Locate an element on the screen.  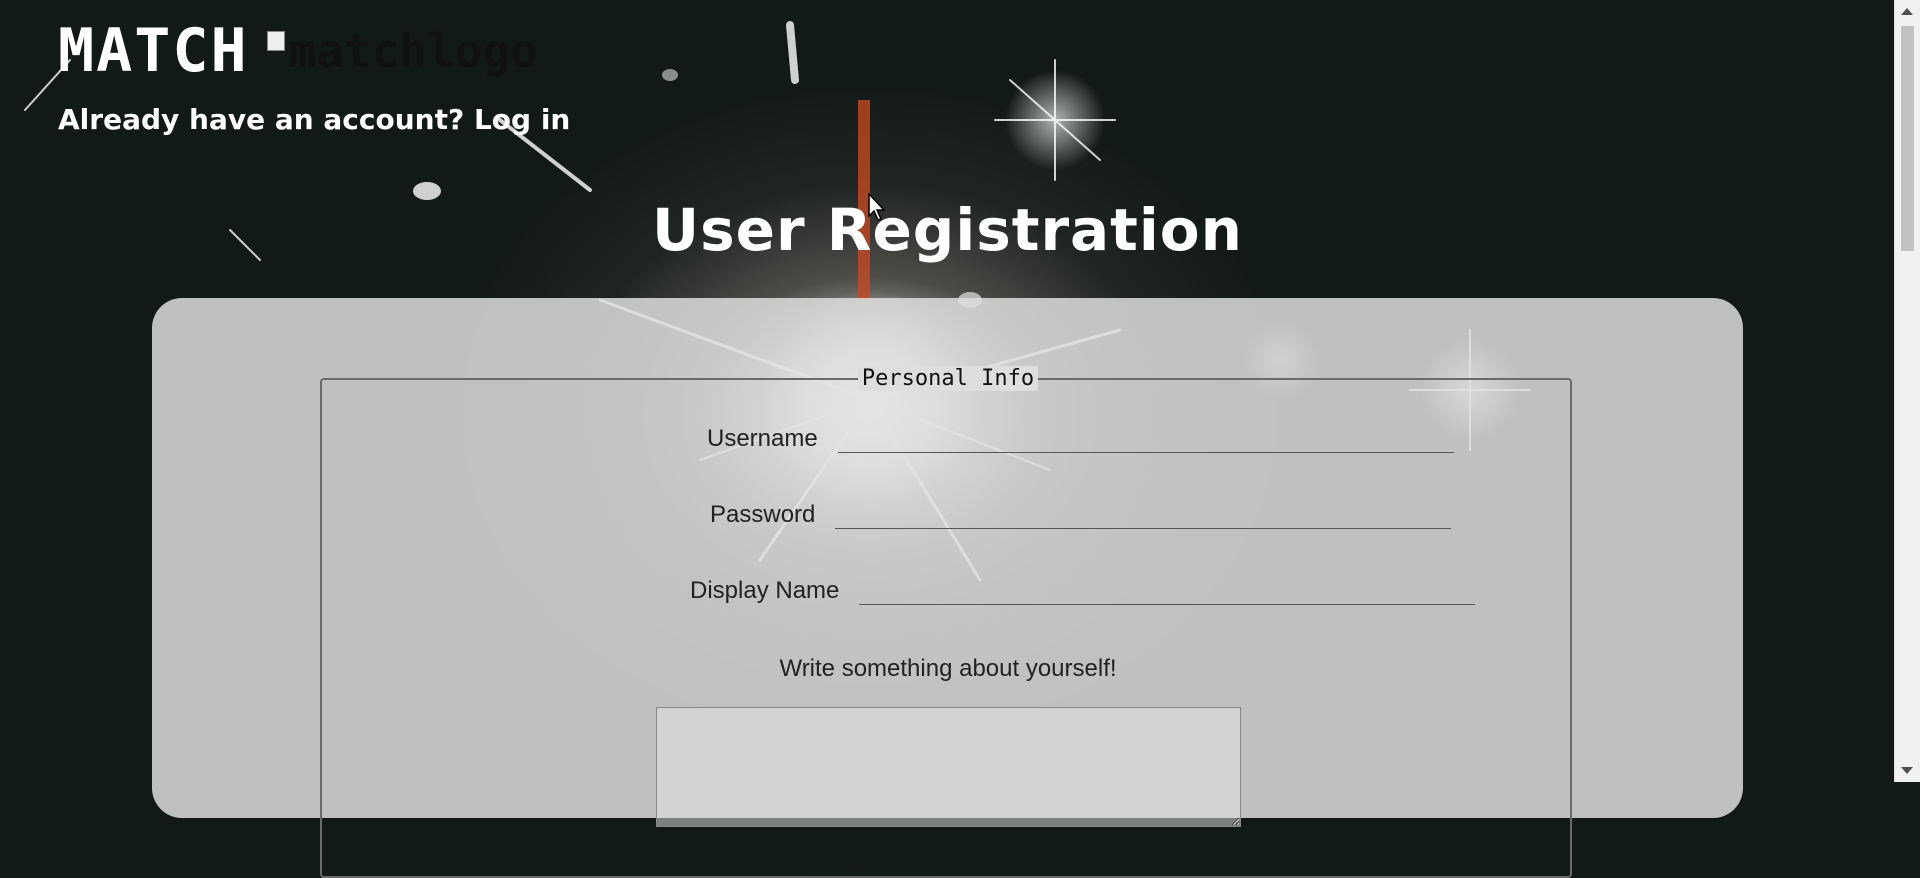
login-prompt: Already have an account? Log in is located at coordinates (314, 119).